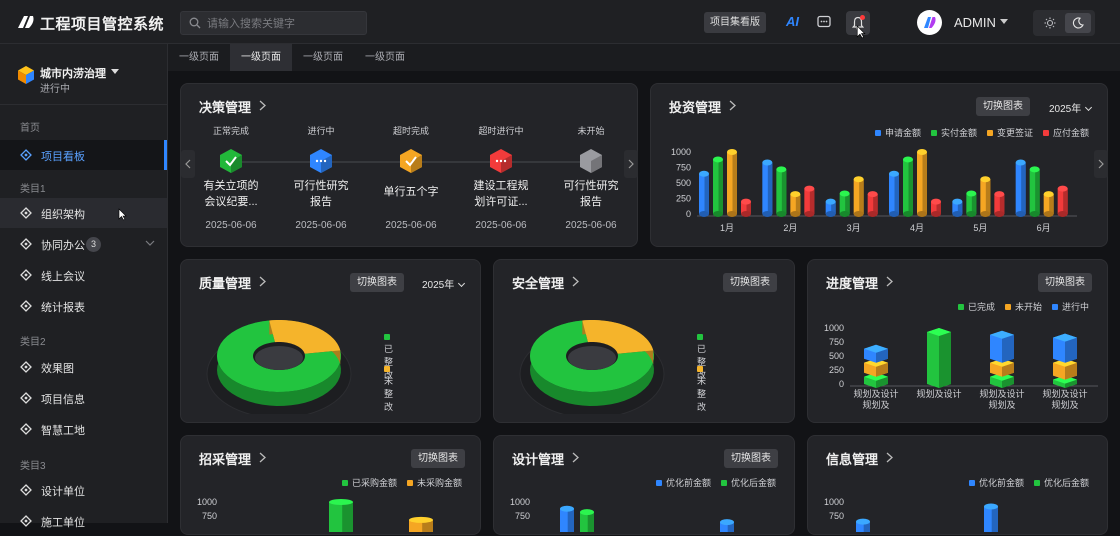 This screenshot has height=536, width=1120. What do you see at coordinates (83, 306) in the screenshot?
I see `sidebar-item-report: 统计报表` at bounding box center [83, 306].